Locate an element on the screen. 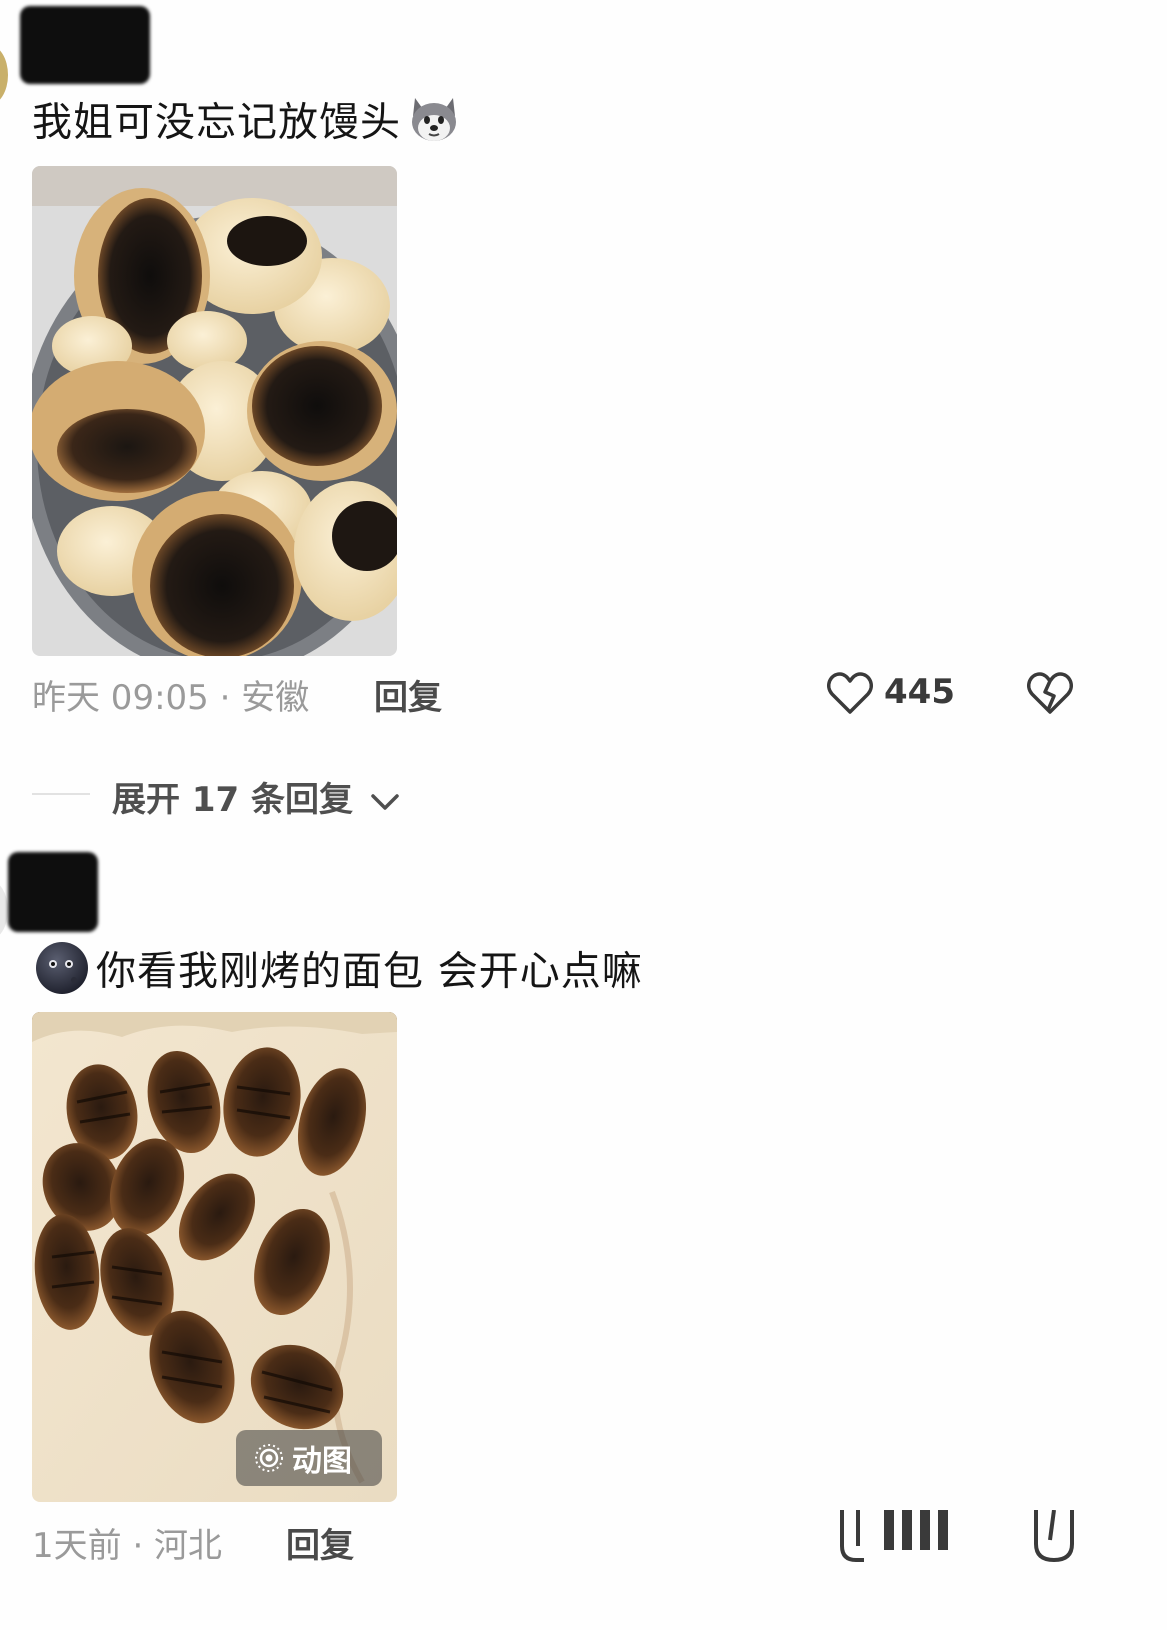 Image resolution: width=1167 pixels, height=1630 pixels. expand-replies-button: 展开 17 条回复 is located at coordinates (256, 797).